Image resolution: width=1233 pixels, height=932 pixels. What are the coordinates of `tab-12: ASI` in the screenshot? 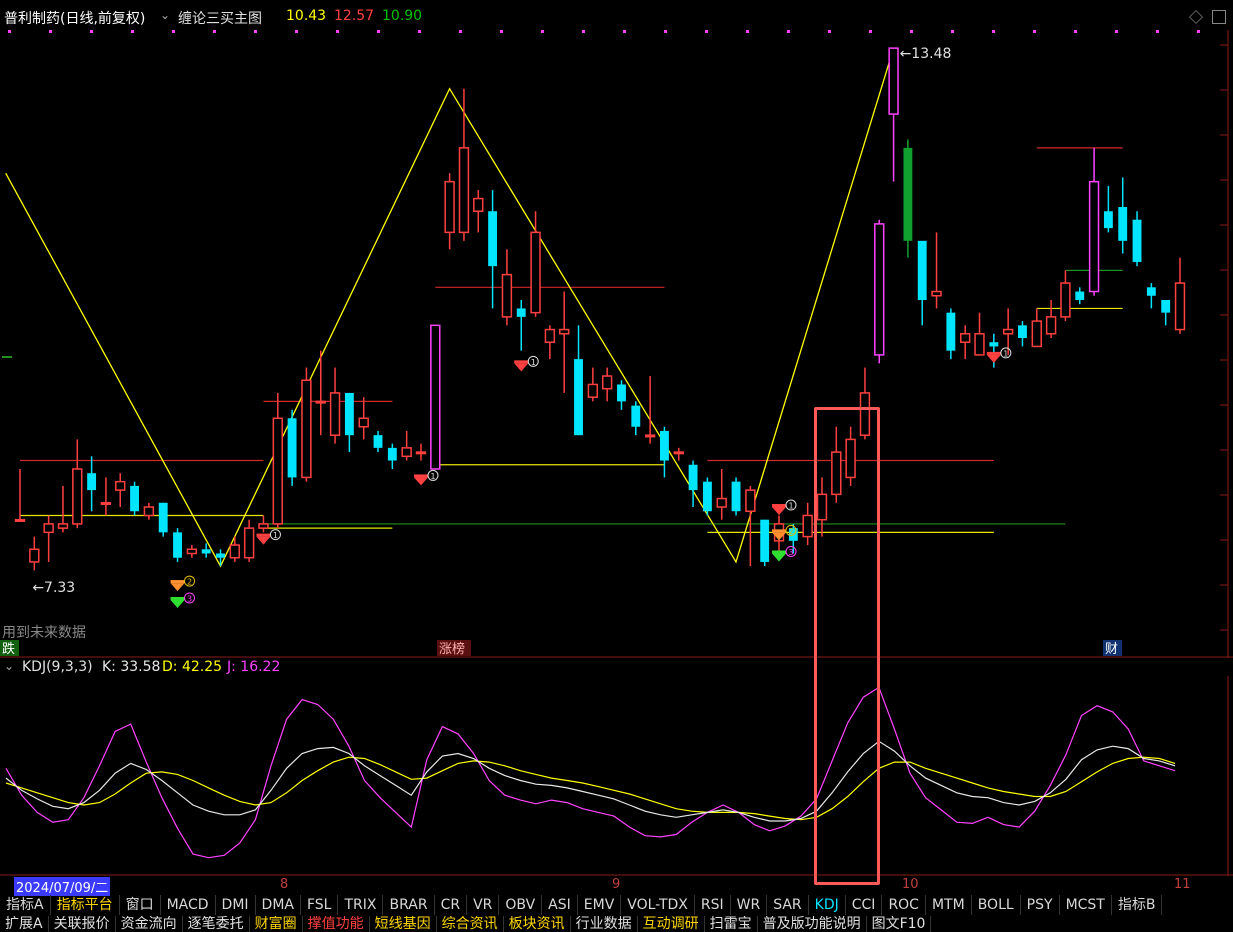 It's located at (560, 905).